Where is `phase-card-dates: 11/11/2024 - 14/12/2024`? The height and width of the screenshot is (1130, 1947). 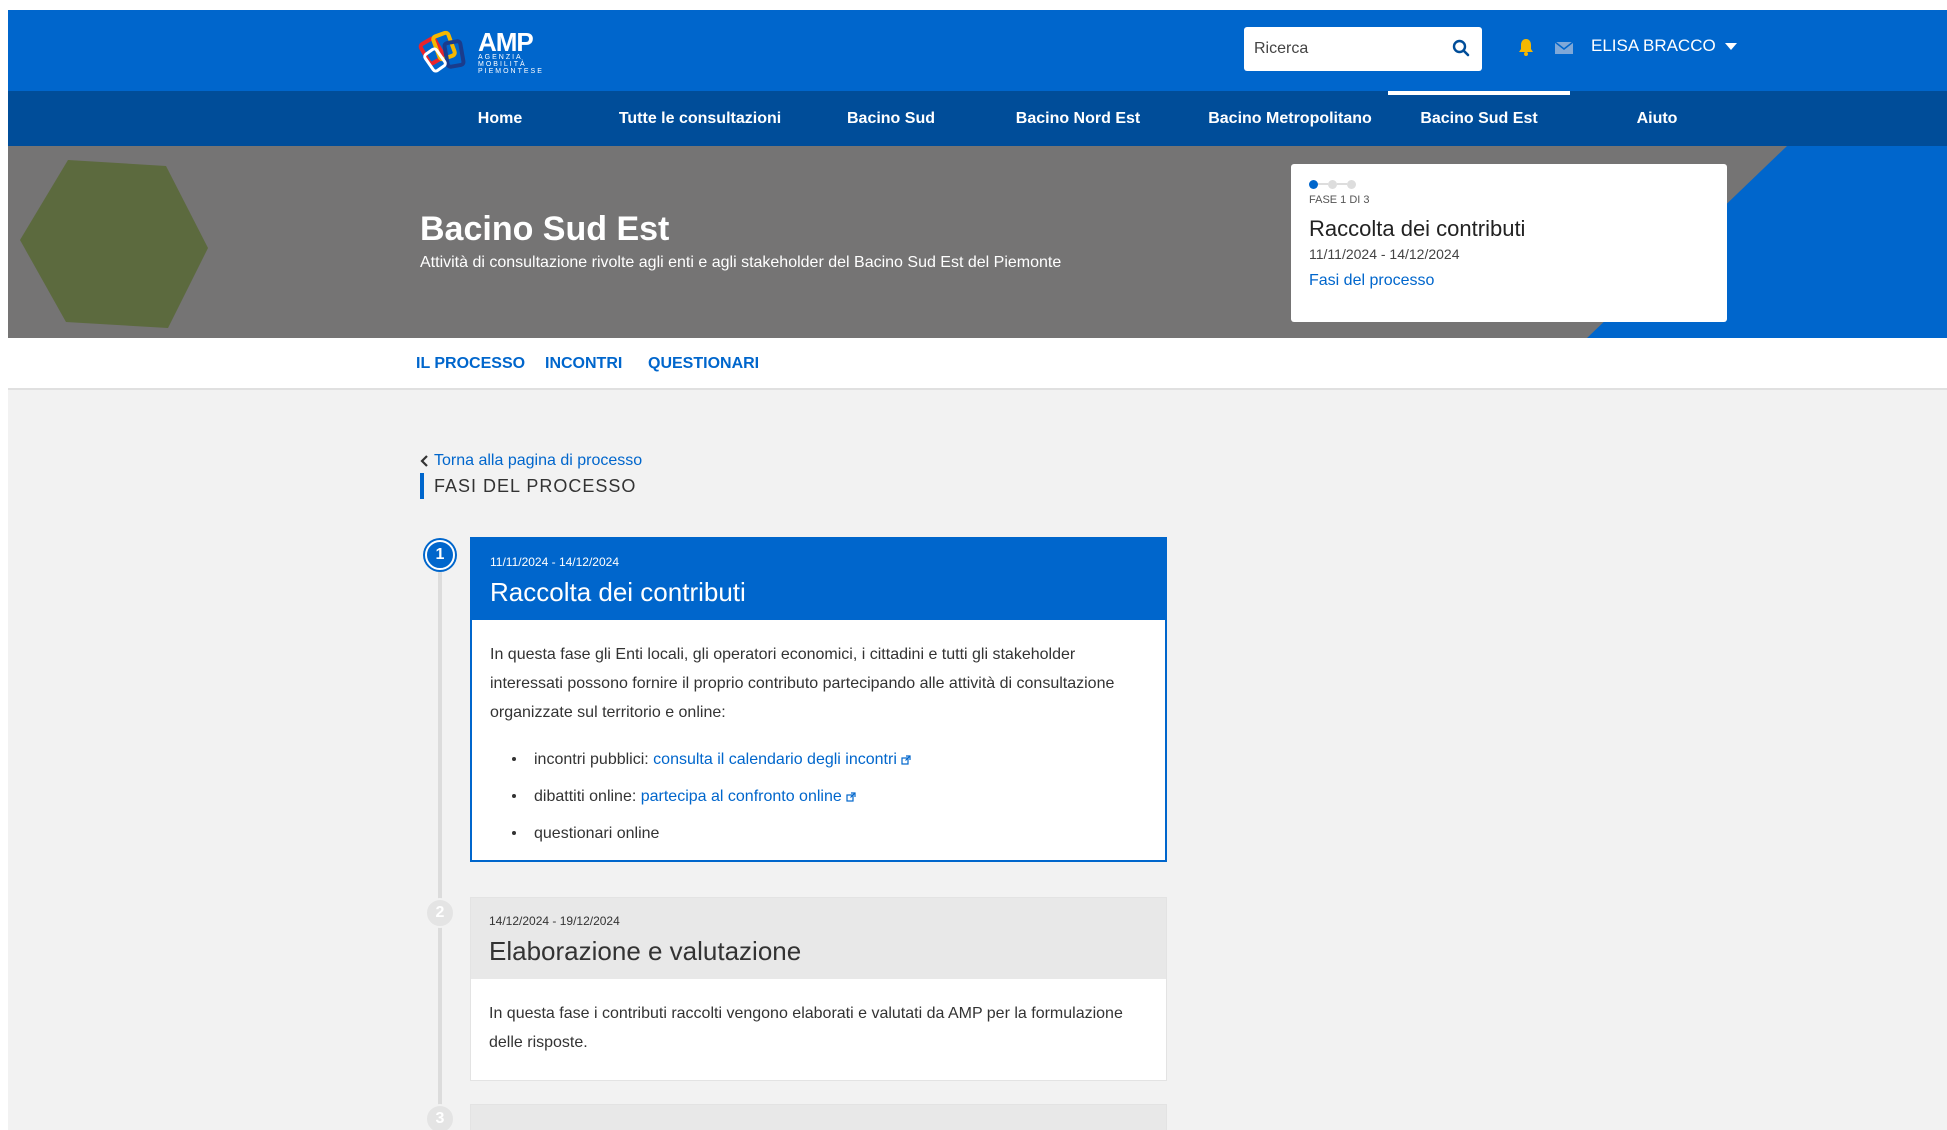
phase-card-dates: 11/11/2024 - 14/12/2024 is located at coordinates (554, 562).